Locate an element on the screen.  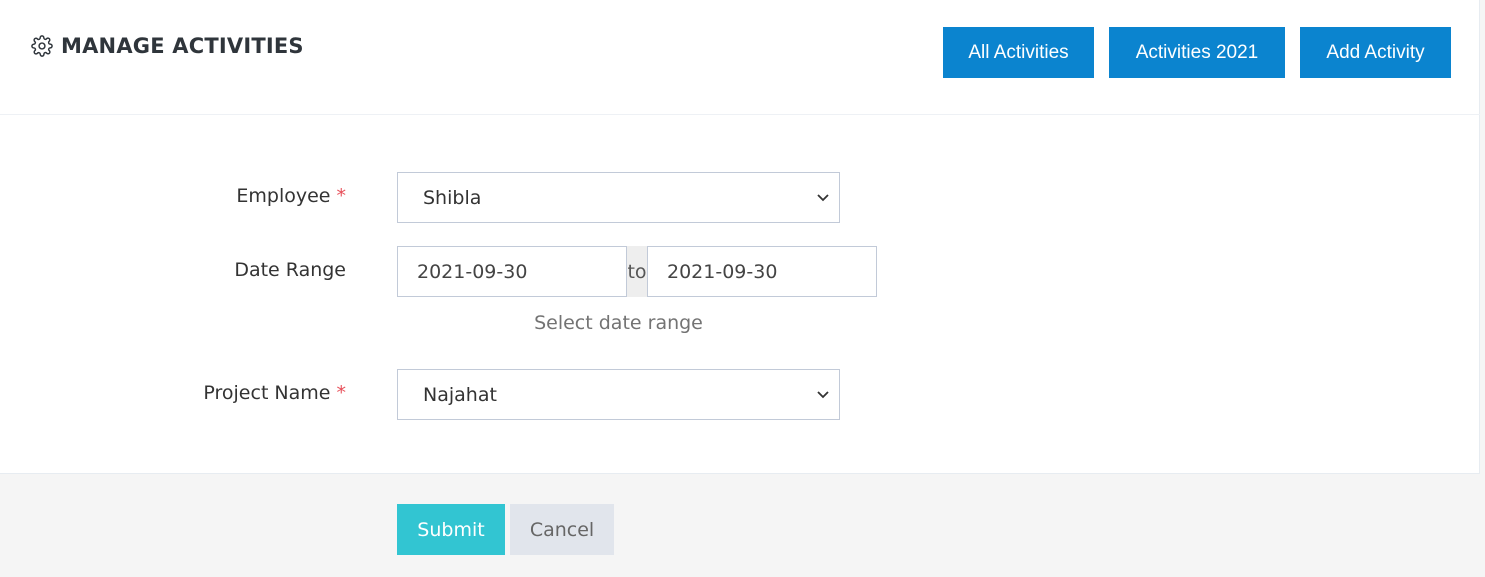
page-title: MANAGE ACTIVITIES is located at coordinates (167, 46).